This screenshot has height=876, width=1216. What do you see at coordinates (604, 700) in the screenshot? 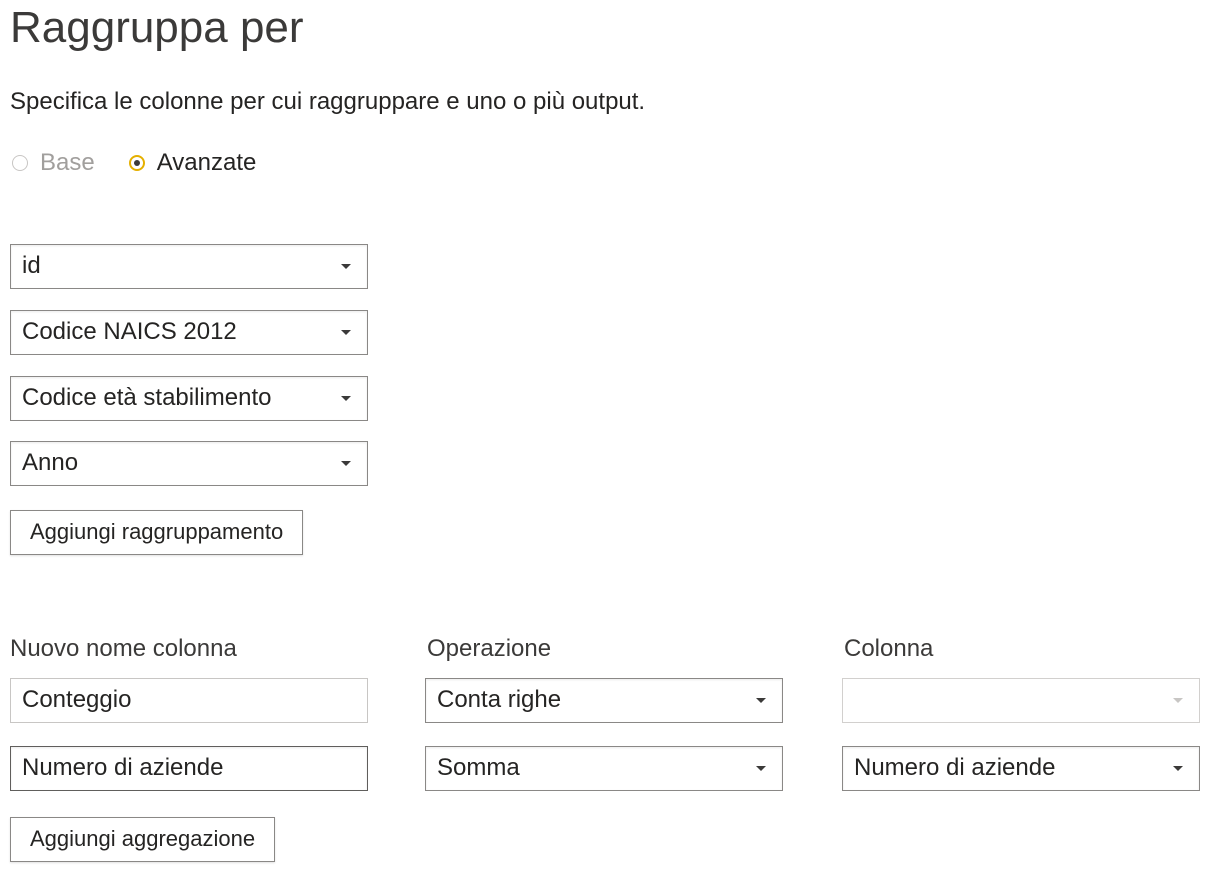
I see `operation-select-1: Conta righe` at bounding box center [604, 700].